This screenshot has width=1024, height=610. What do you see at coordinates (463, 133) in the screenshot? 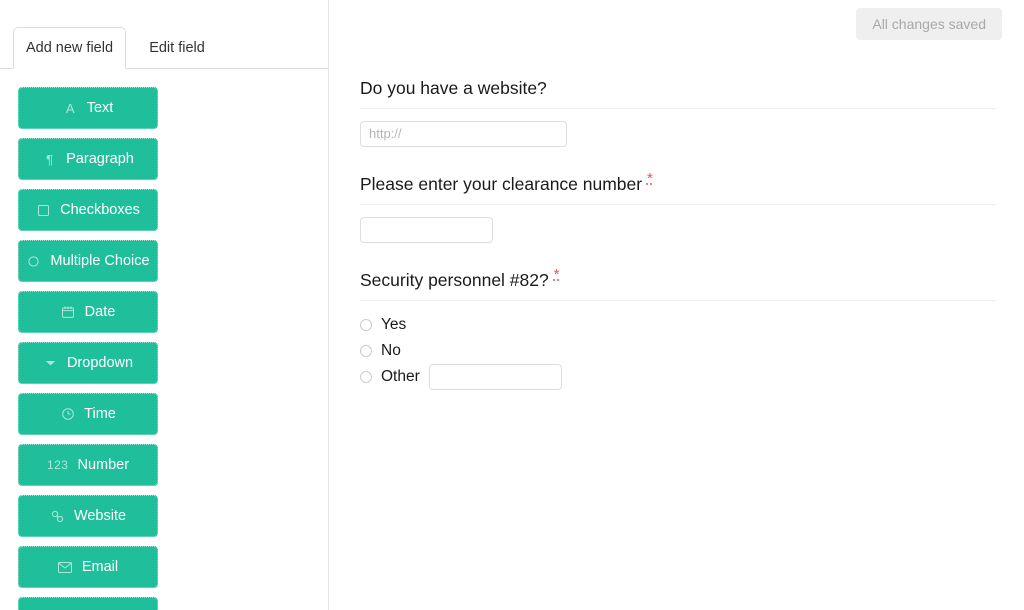
I see `website-input` at bounding box center [463, 133].